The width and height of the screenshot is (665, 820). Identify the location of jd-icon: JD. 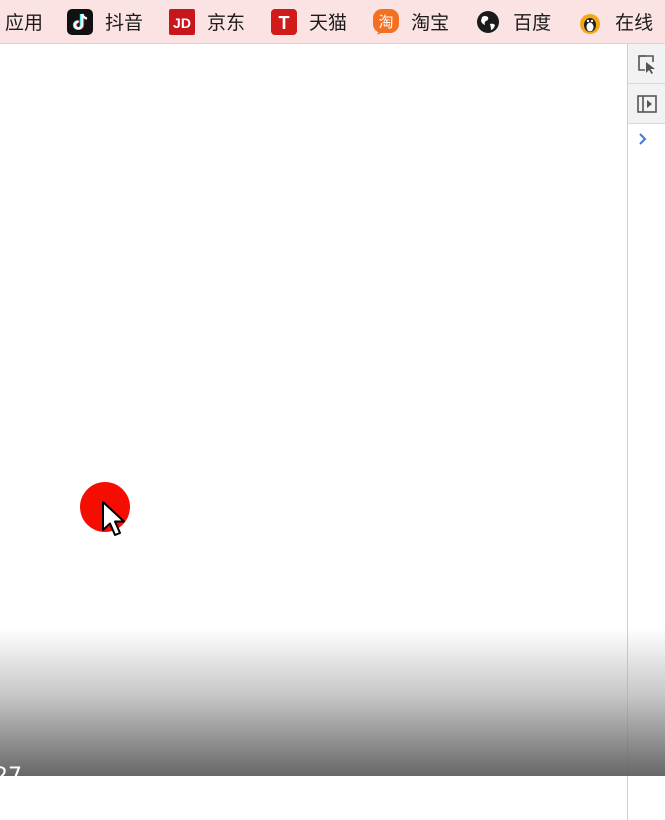
(182, 21).